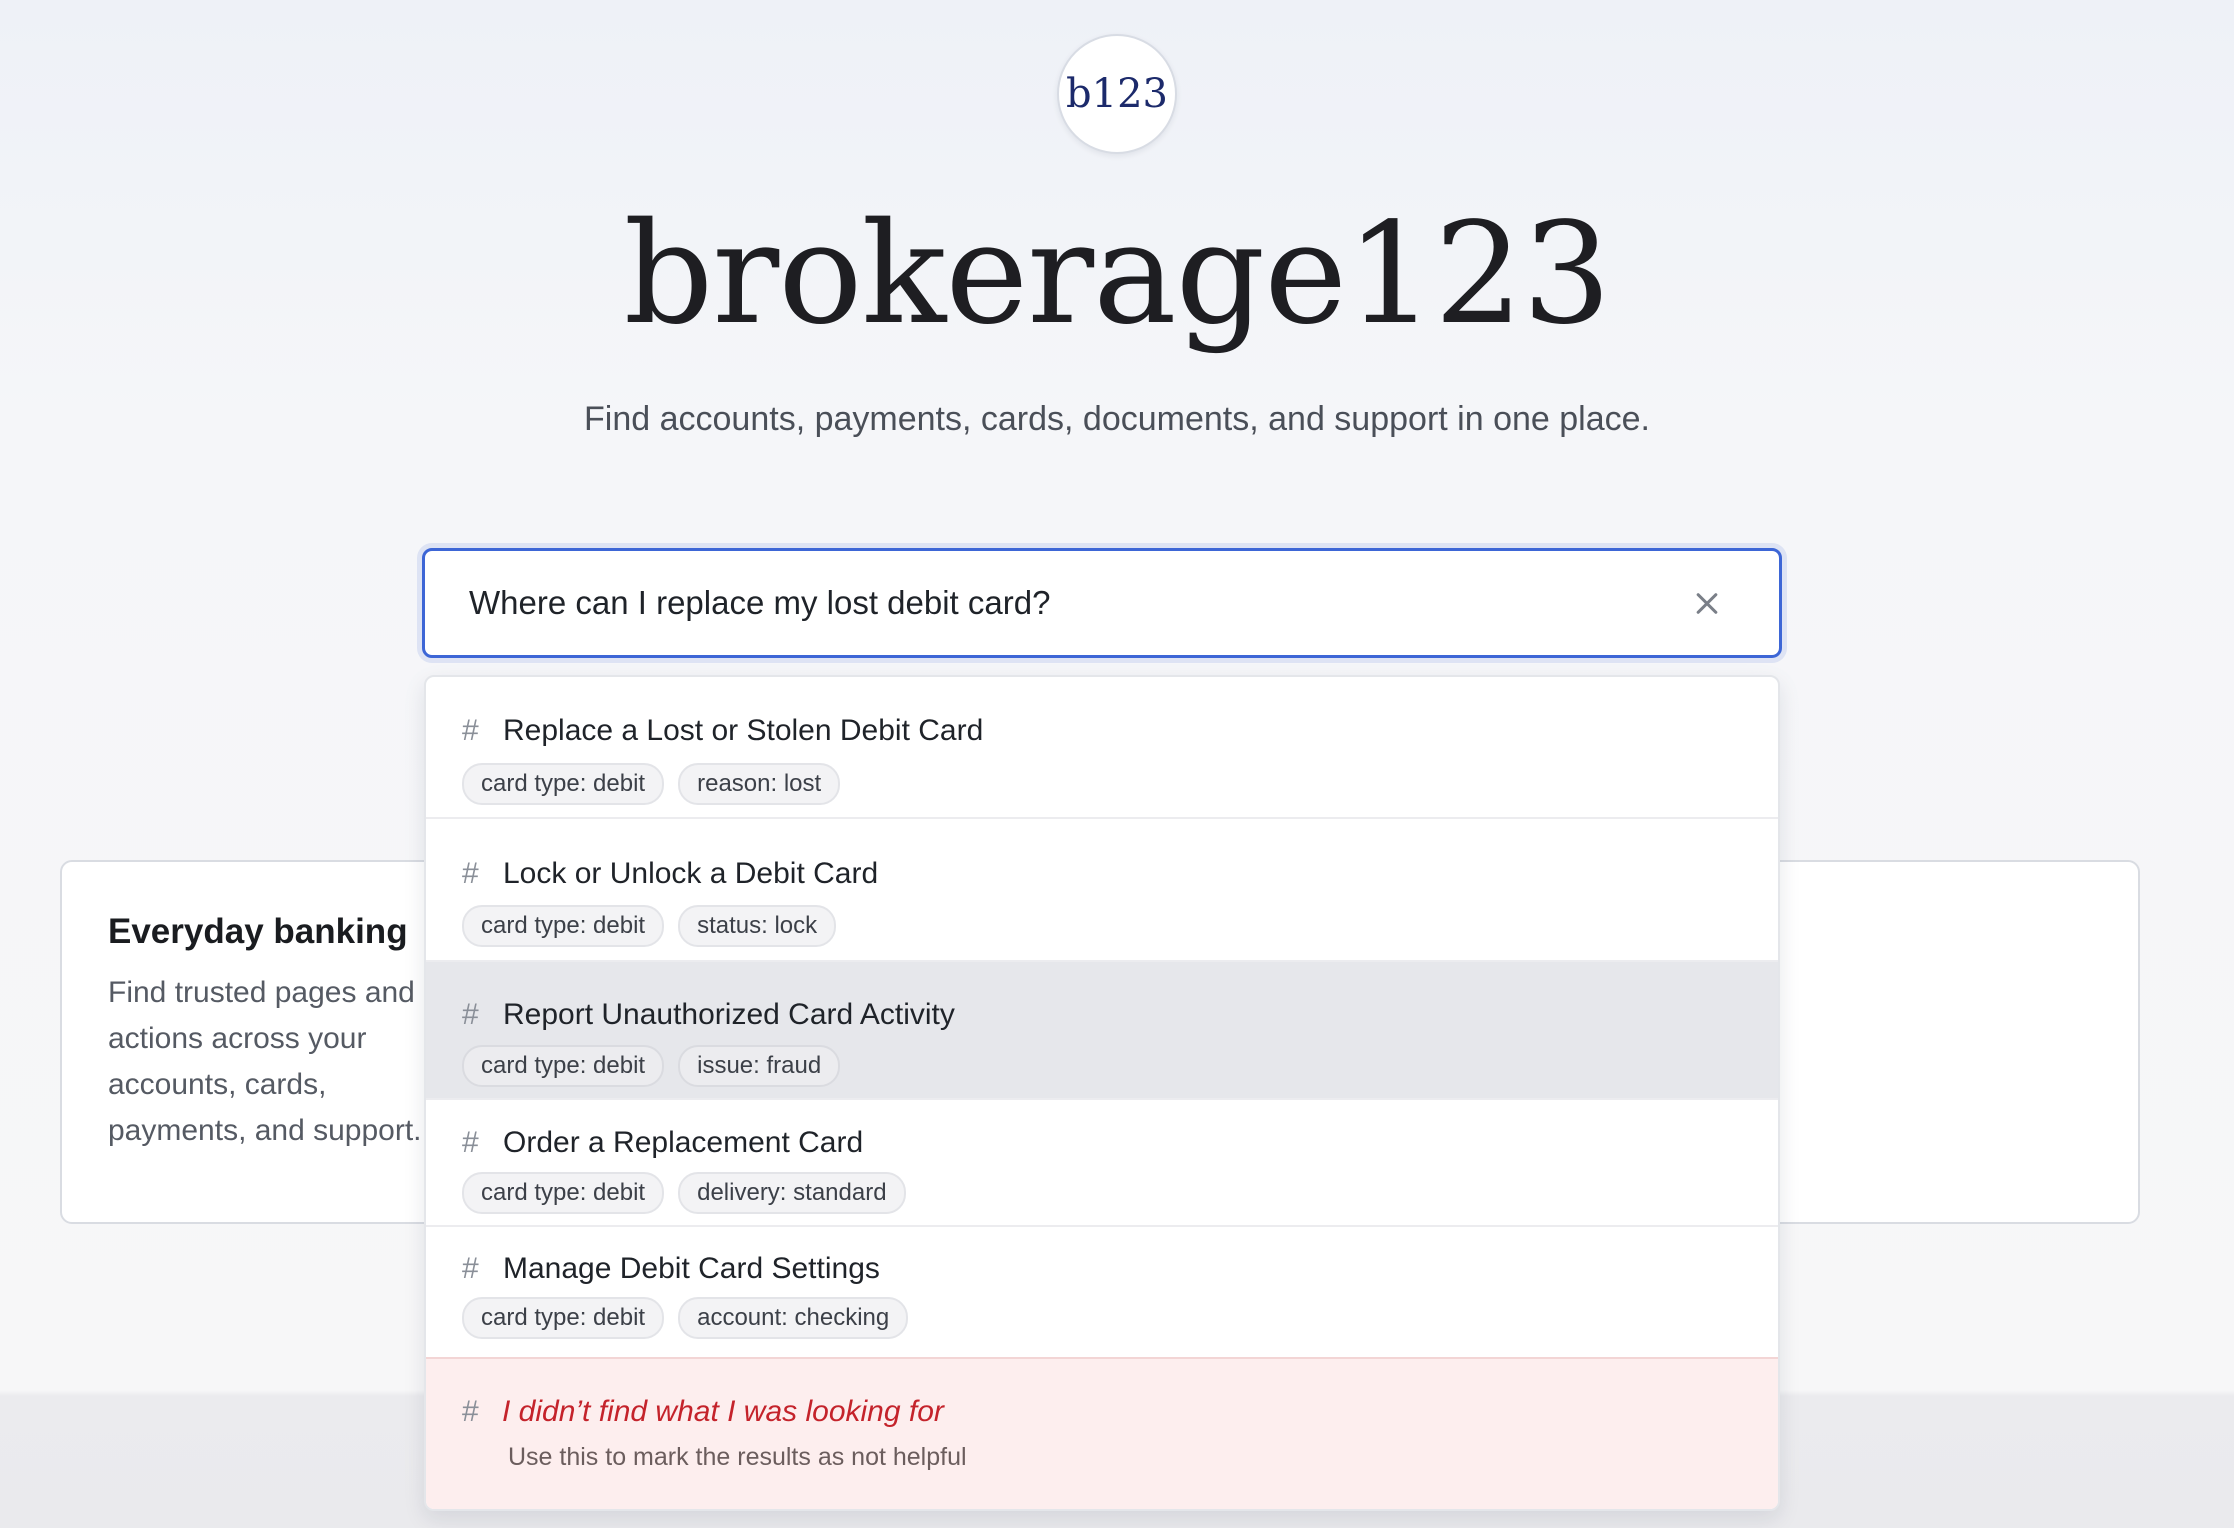 This screenshot has width=2234, height=1528. Describe the element at coordinates (743, 730) in the screenshot. I see `result-title: Replace a Lost or Stolen Debit Card` at that location.